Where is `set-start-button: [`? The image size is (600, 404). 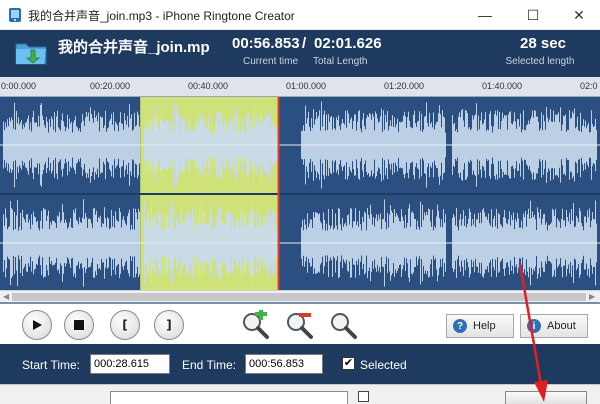
set-start-button: [ is located at coordinates (125, 325).